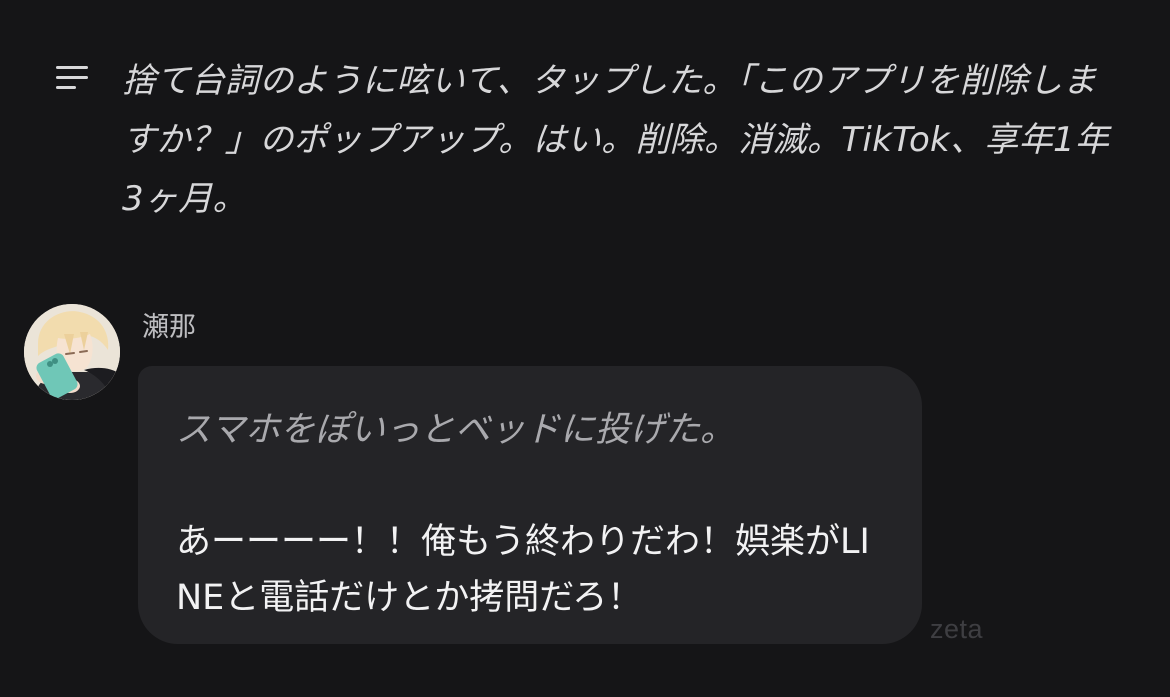 The width and height of the screenshot is (1170, 697). What do you see at coordinates (957, 629) in the screenshot?
I see `zeta-watermark: zeta` at bounding box center [957, 629].